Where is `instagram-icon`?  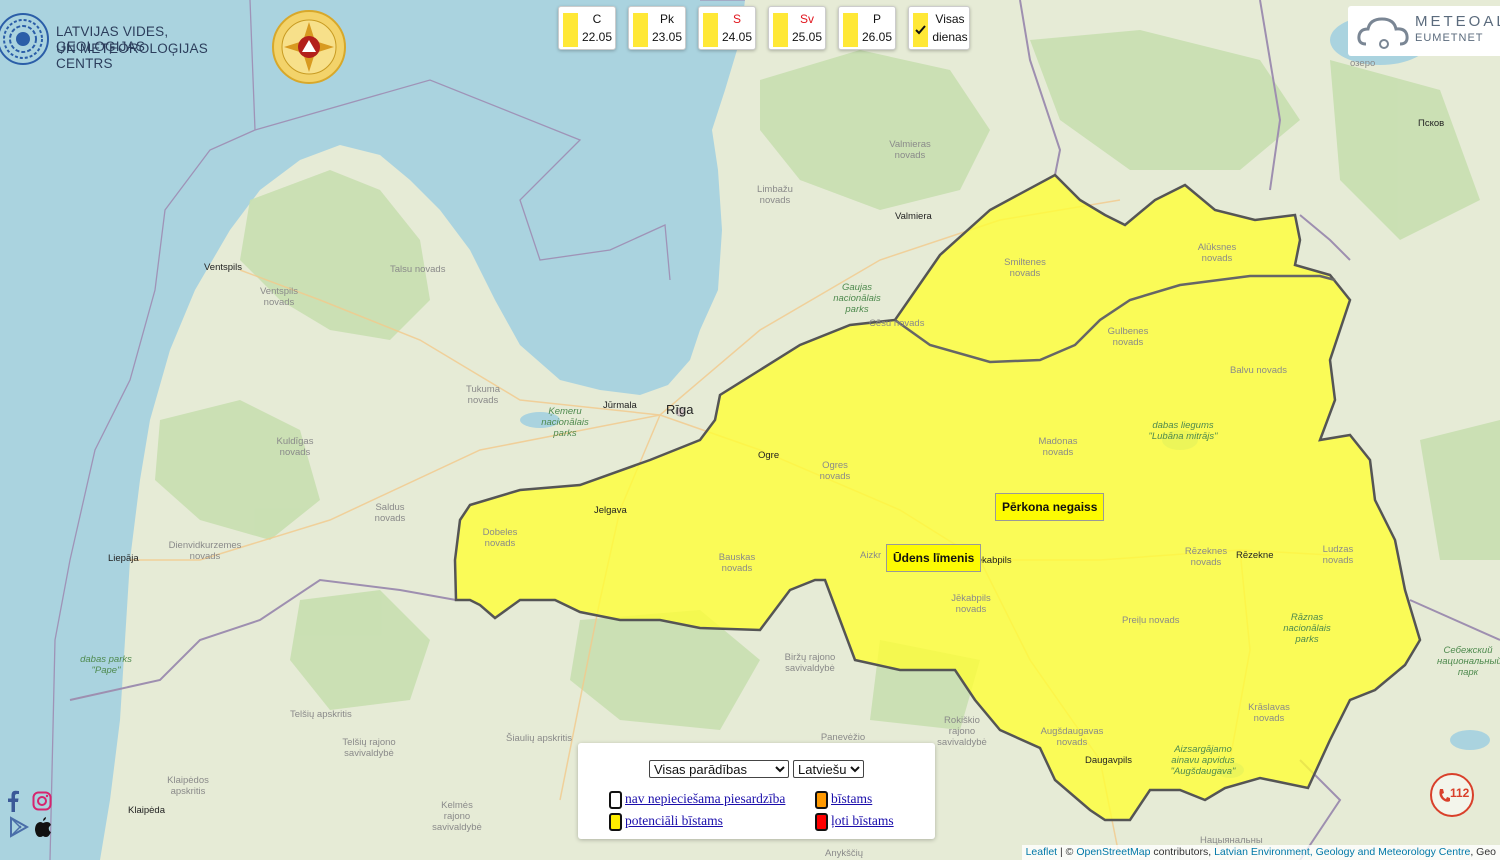 instagram-icon is located at coordinates (42, 801).